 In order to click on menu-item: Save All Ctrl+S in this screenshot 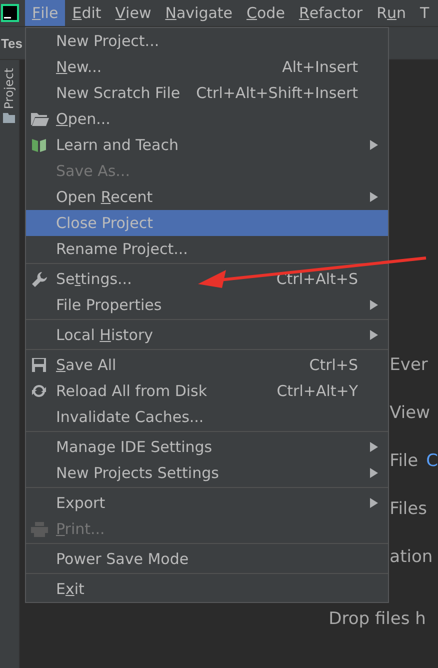, I will do `click(207, 365)`.